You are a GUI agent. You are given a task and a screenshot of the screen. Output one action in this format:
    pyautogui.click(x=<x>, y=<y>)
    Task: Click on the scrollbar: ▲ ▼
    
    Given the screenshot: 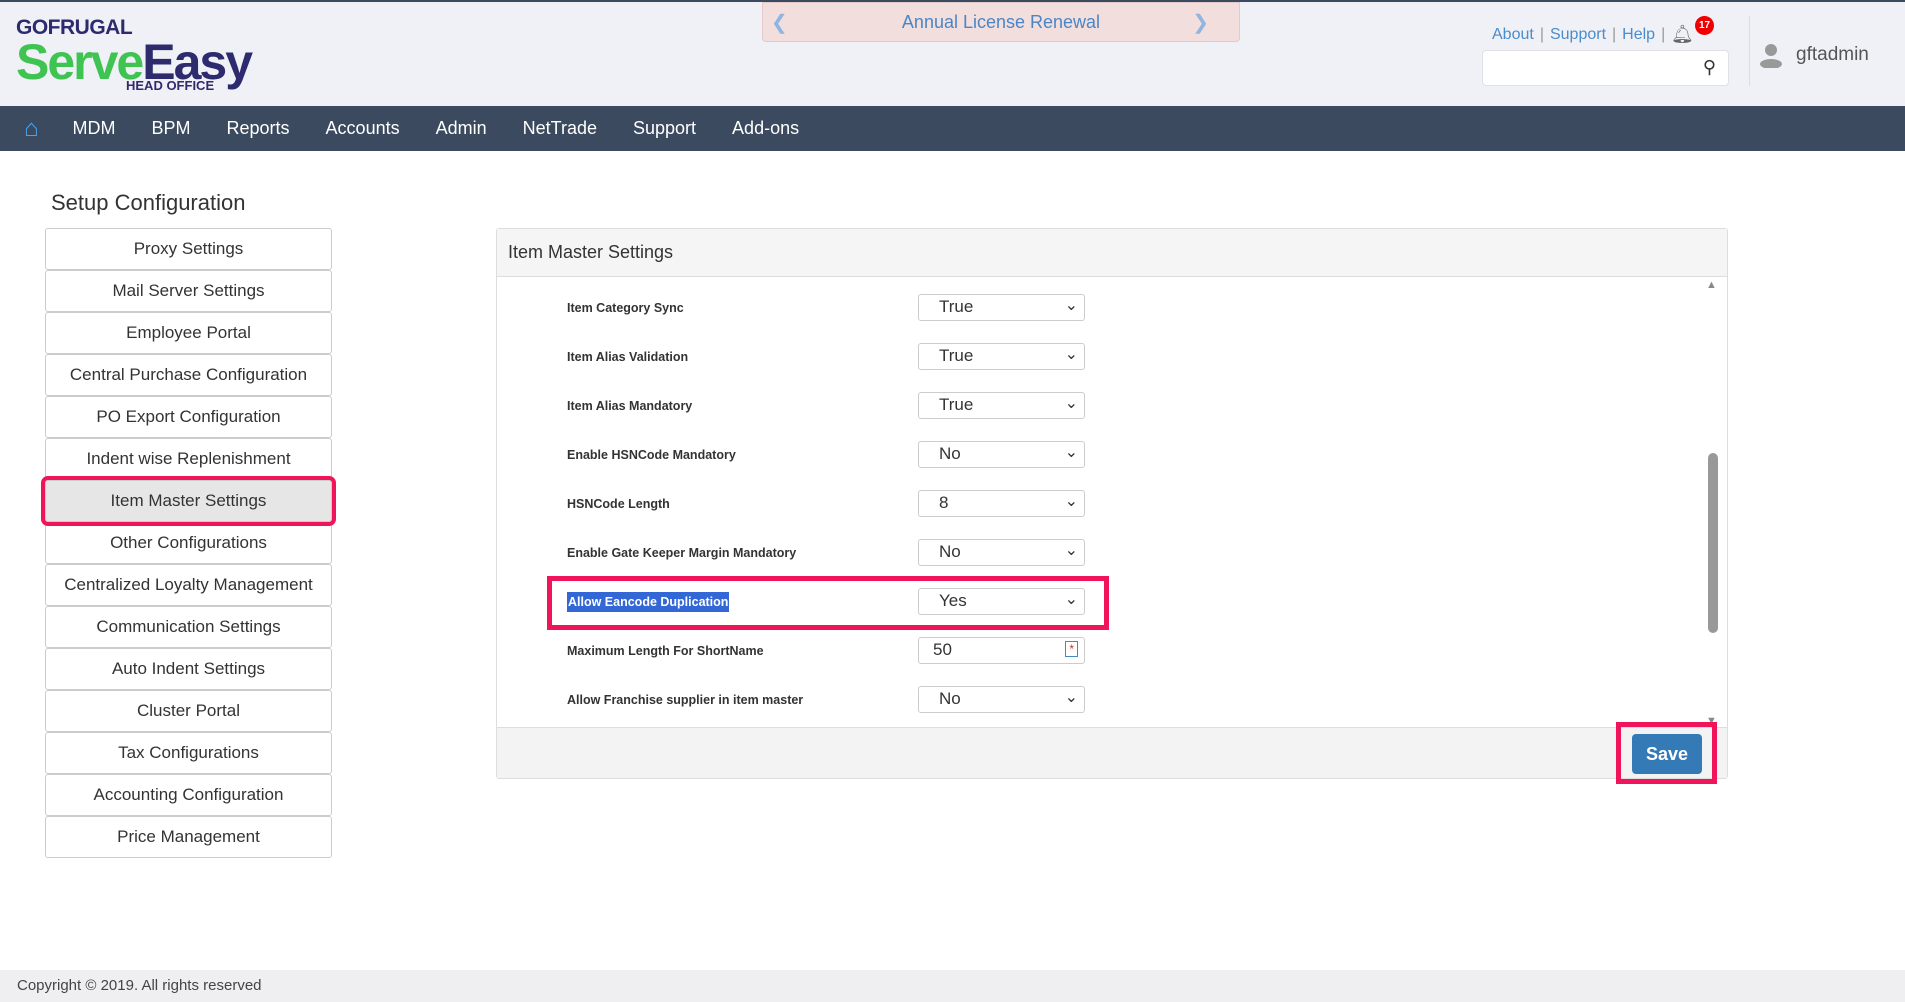 What is the action you would take?
    pyautogui.click(x=1712, y=503)
    